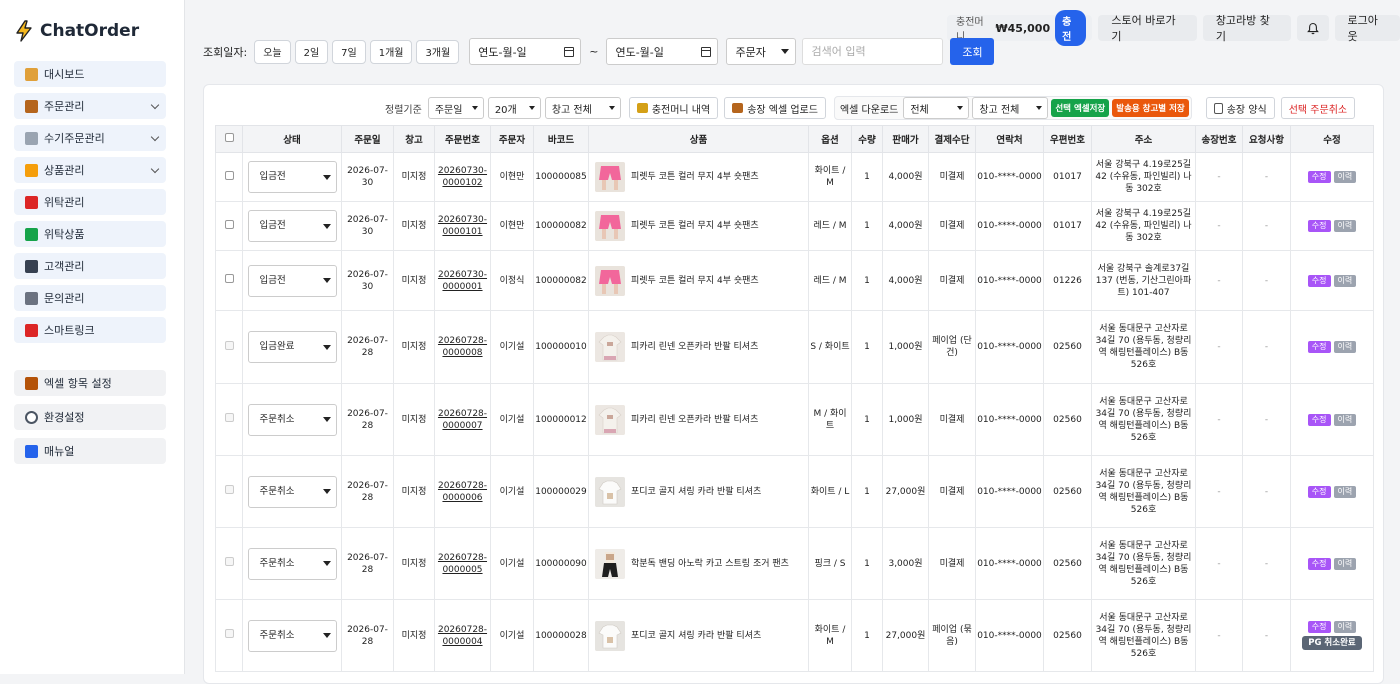 This screenshot has height=684, width=1400. I want to click on app-logo: ChatOrder, so click(76, 31).